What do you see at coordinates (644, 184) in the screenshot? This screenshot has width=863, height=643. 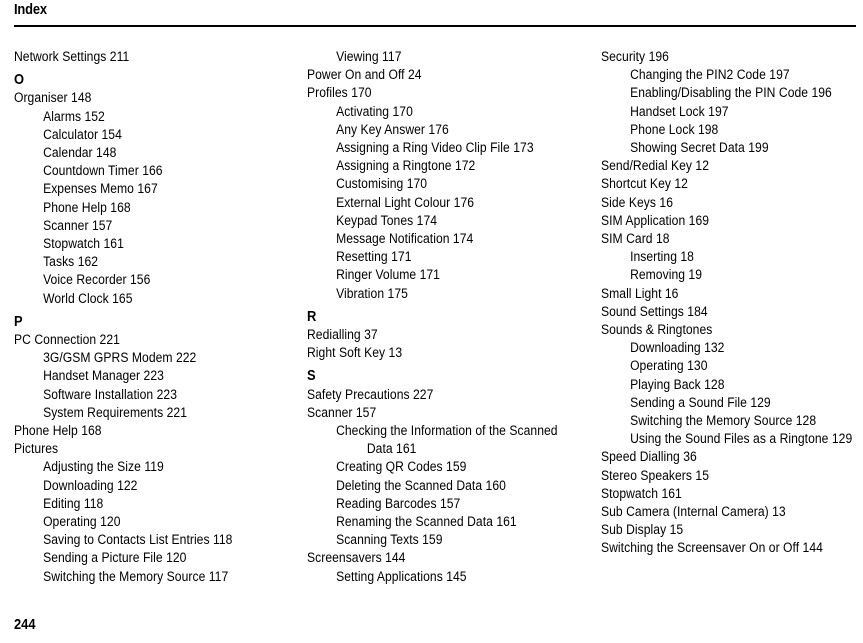 I see `index-entry: Shortcut Key 12` at bounding box center [644, 184].